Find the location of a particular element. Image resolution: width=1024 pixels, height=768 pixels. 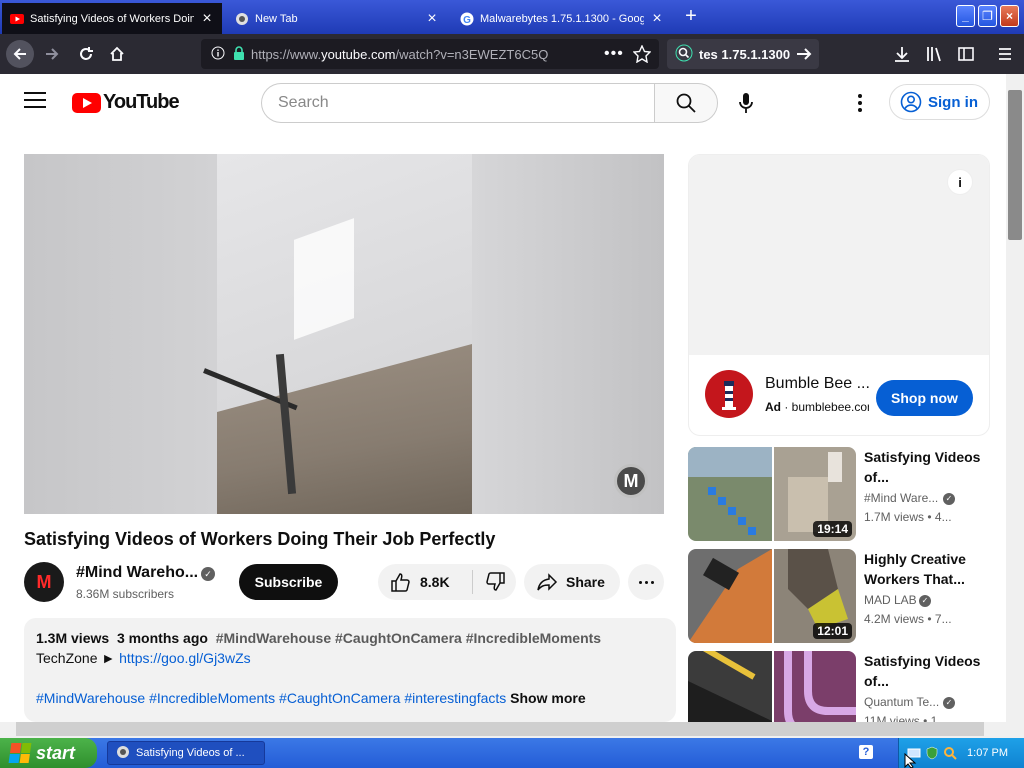

like-dislike-group: 8.8K is located at coordinates (447, 582).